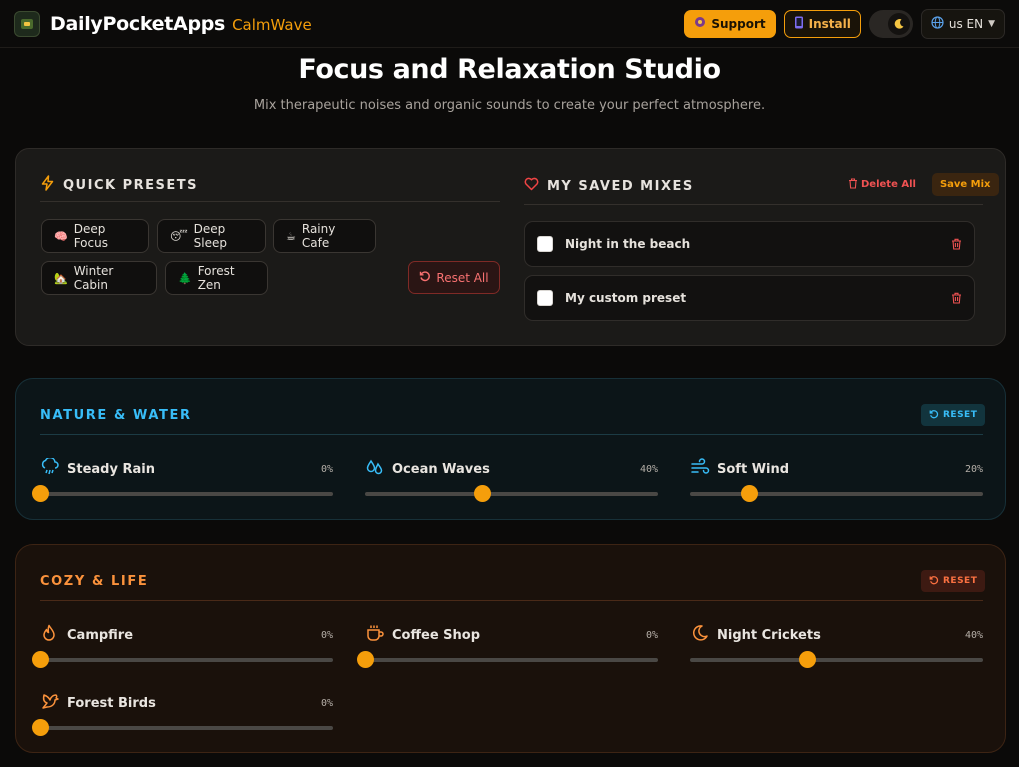  I want to click on sound-campfire: Campfire 0%, so click(182, 649).